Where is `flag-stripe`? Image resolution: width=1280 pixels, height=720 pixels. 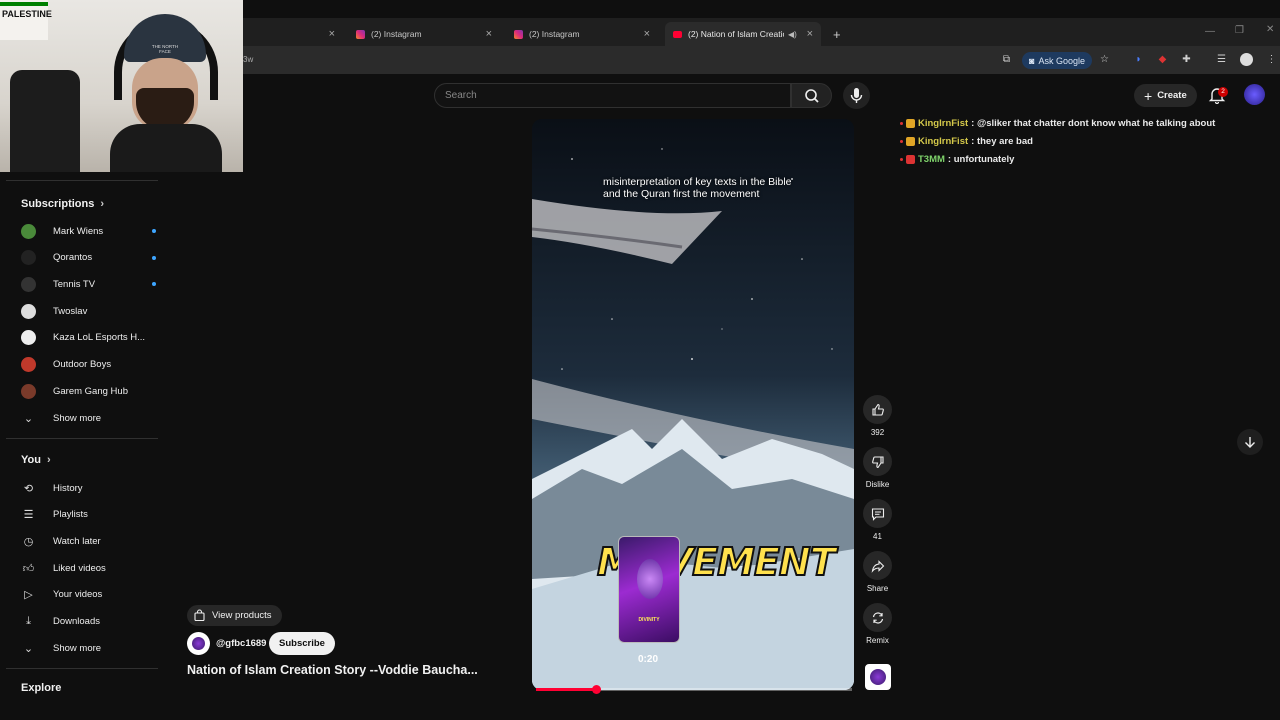
flag-stripe is located at coordinates (24, 4).